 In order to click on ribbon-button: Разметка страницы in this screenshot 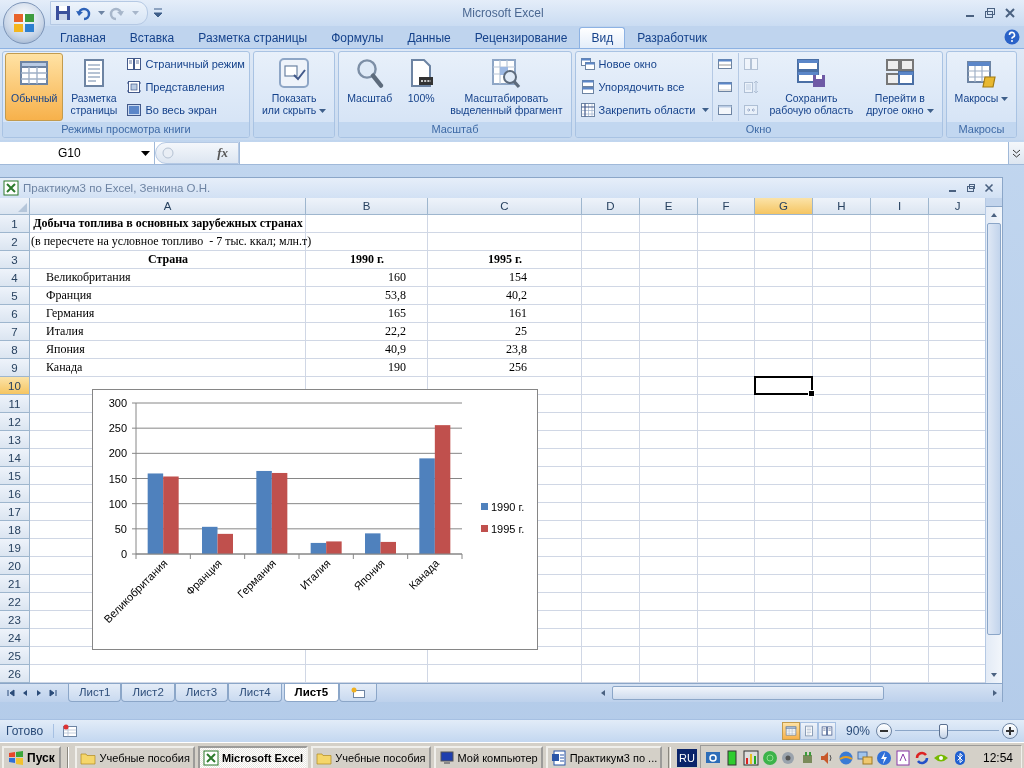, I will do `click(94, 87)`.